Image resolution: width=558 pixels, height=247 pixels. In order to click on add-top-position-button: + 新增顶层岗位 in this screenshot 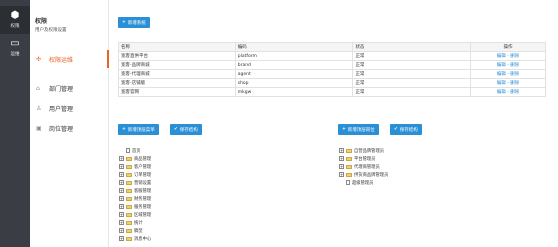, I will do `click(358, 129)`.